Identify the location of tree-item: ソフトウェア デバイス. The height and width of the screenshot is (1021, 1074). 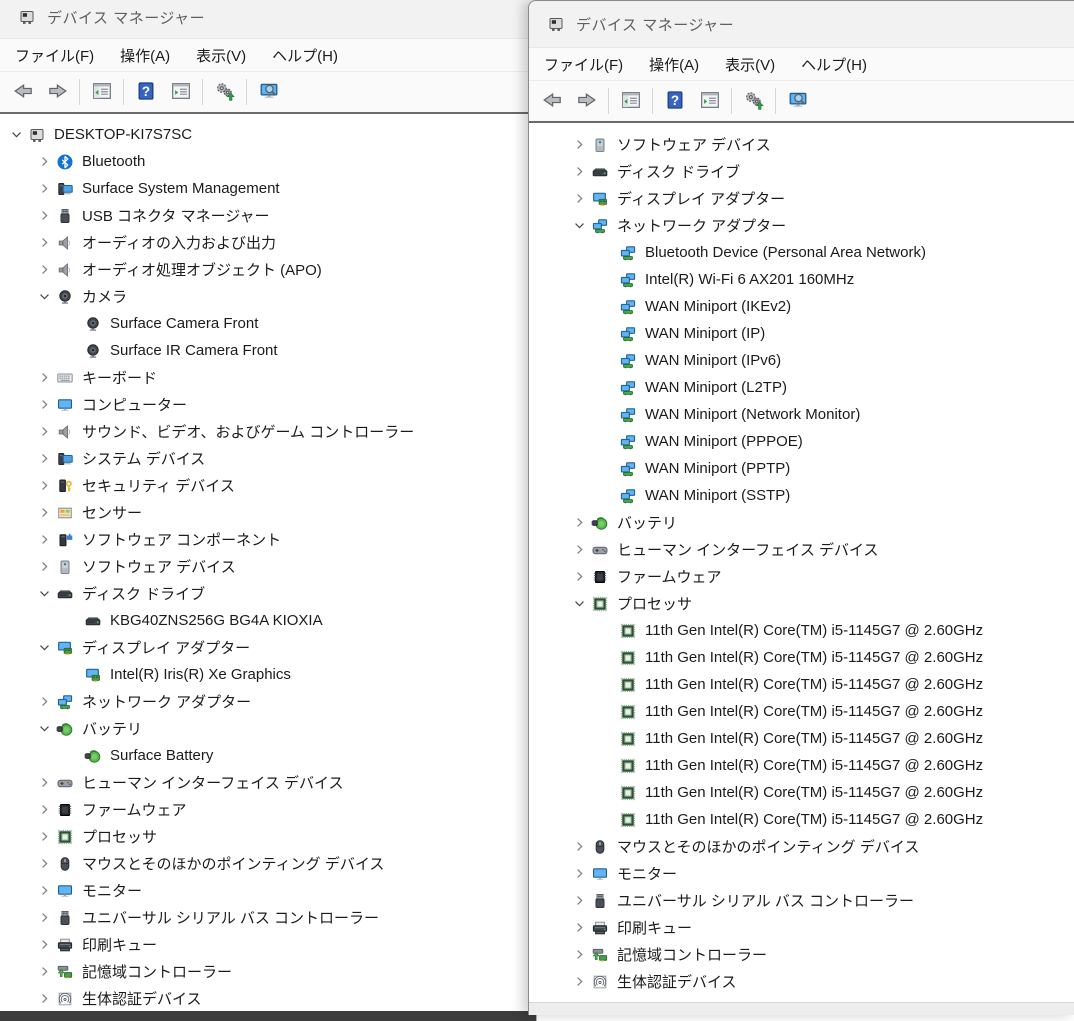
(804, 144).